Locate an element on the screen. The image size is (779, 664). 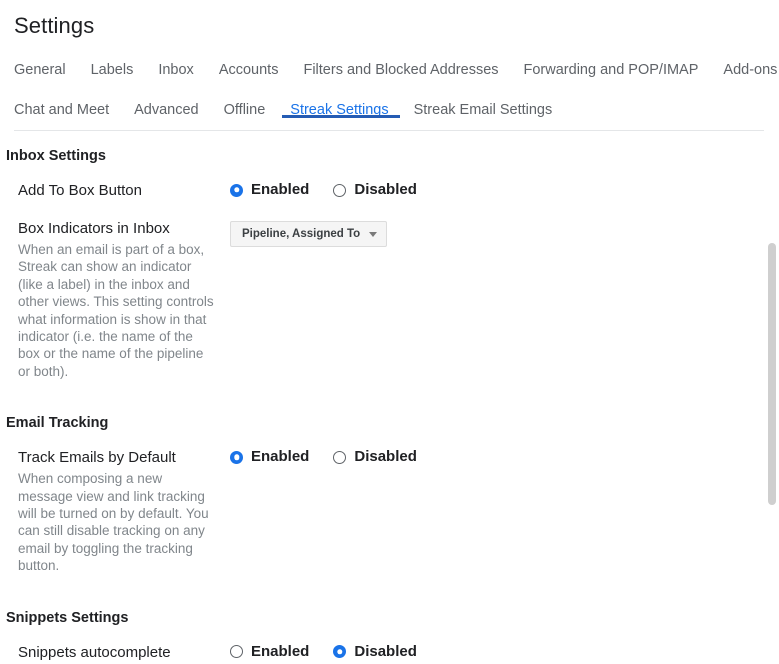
setting-right-track-emails: Enabled Disabled is located at coordinates (323, 456).